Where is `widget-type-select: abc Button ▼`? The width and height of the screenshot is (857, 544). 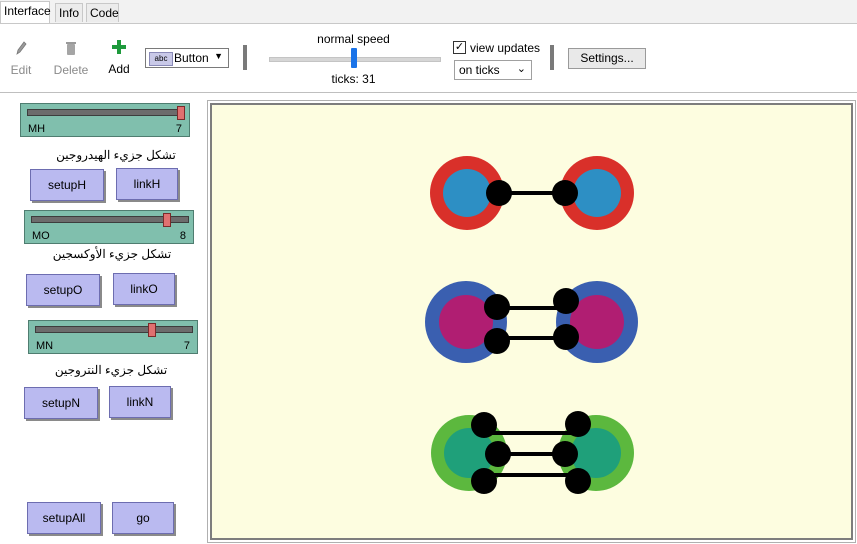
widget-type-select: abc Button ▼ is located at coordinates (187, 58).